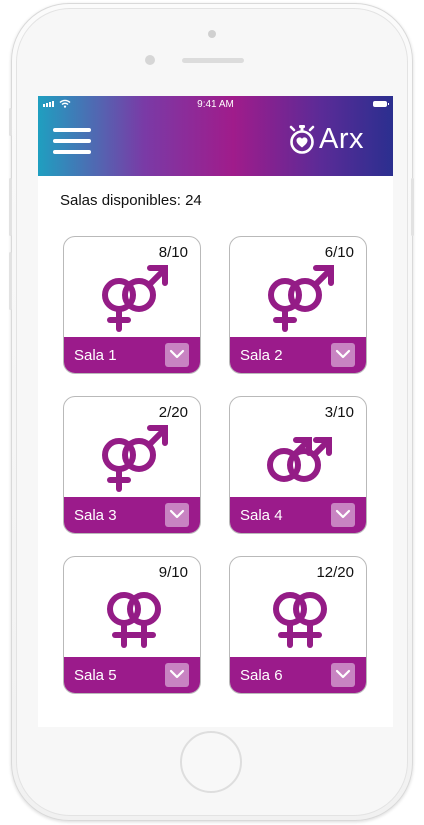 The height and width of the screenshot is (825, 424). What do you see at coordinates (95, 675) in the screenshot?
I see `room-name: Sala 5` at bounding box center [95, 675].